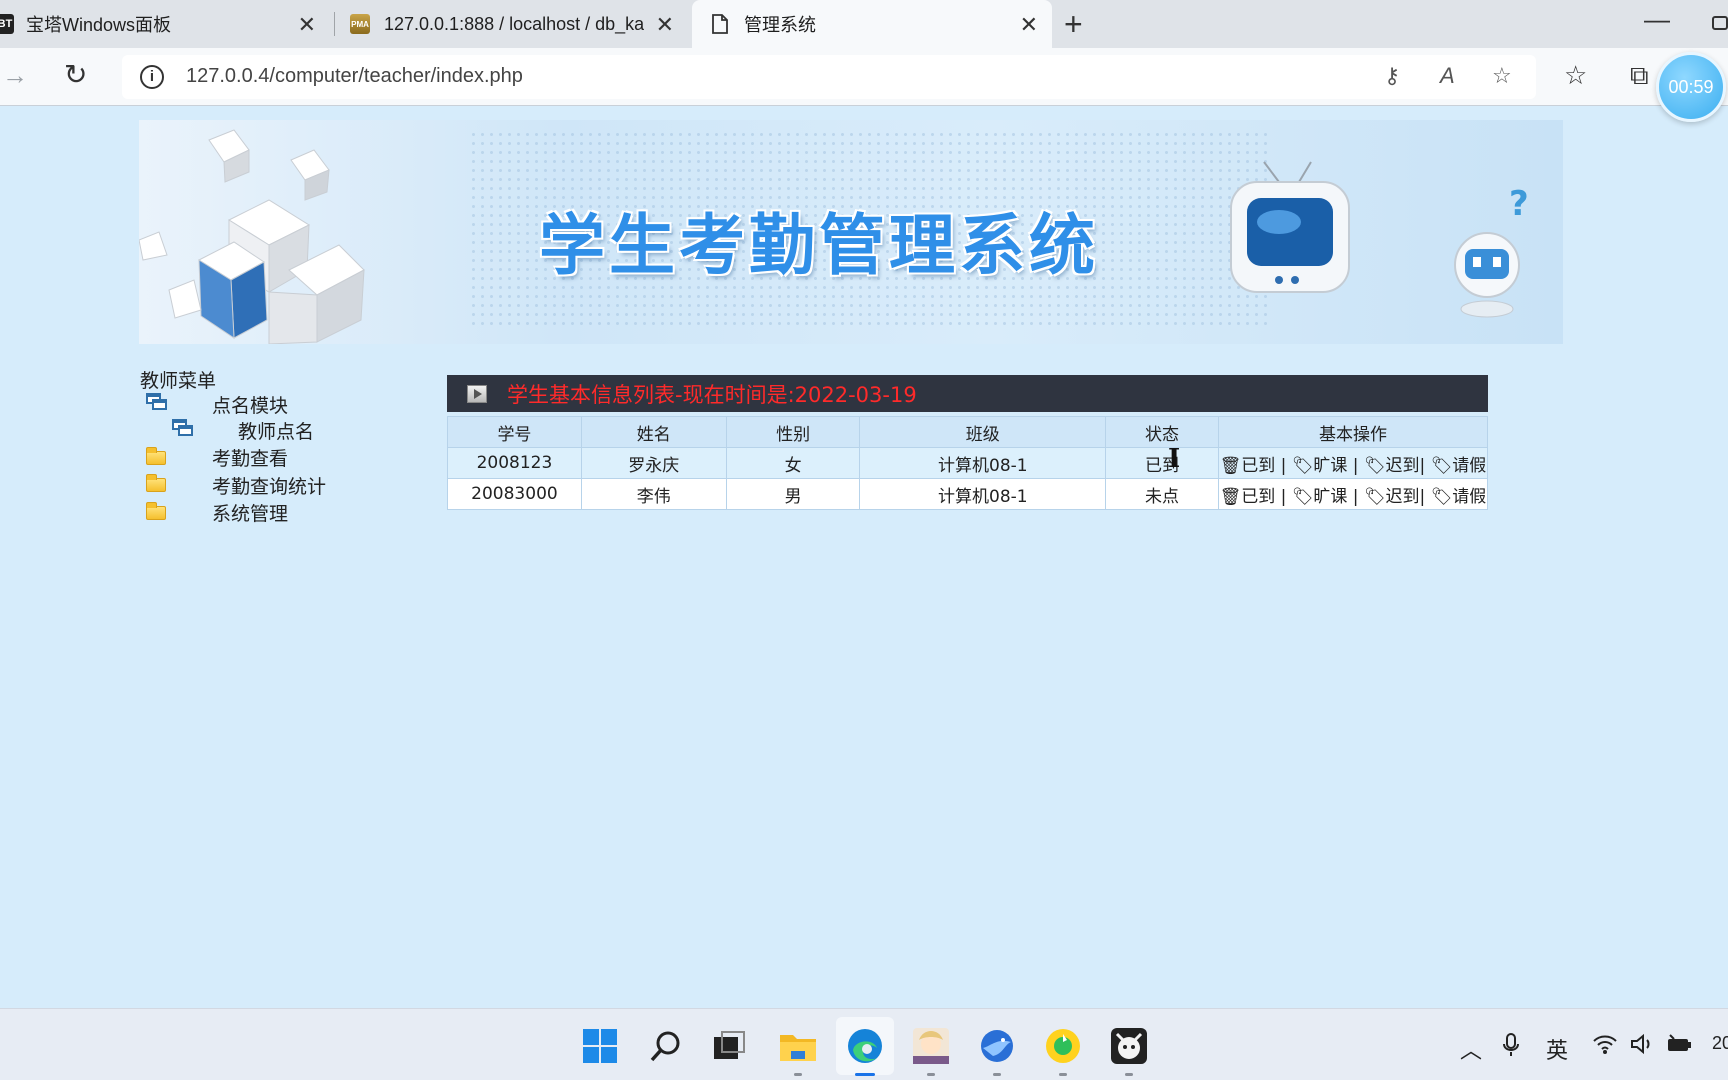 This screenshot has width=1728, height=1080. Describe the element at coordinates (653, 432) in the screenshot. I see `column-header: 姓名` at that location.